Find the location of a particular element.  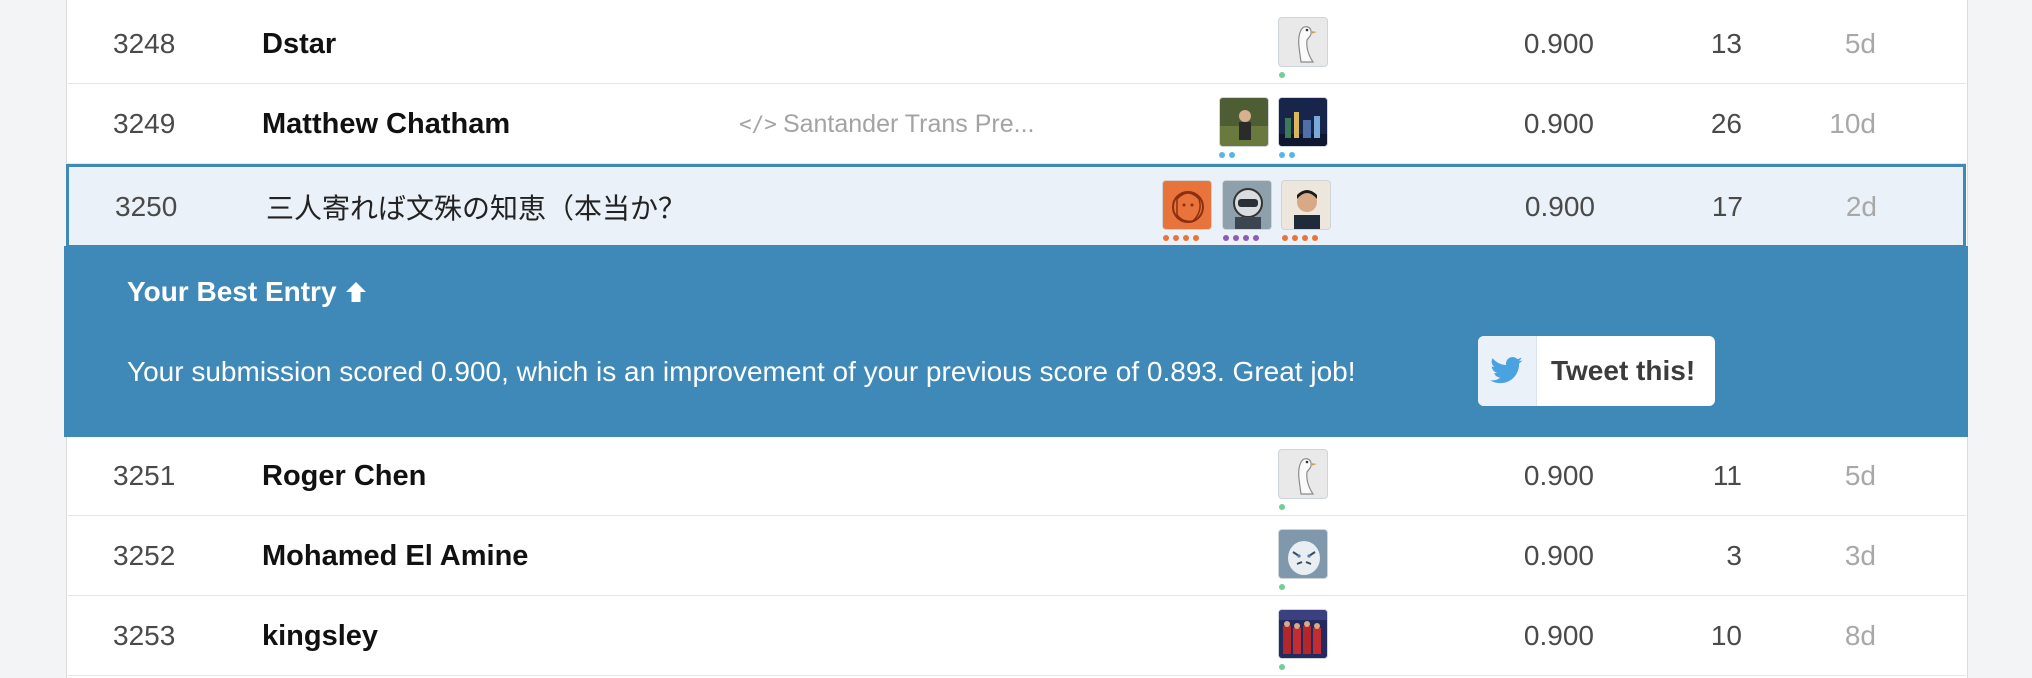

team-name: Dstar is located at coordinates (299, 44).